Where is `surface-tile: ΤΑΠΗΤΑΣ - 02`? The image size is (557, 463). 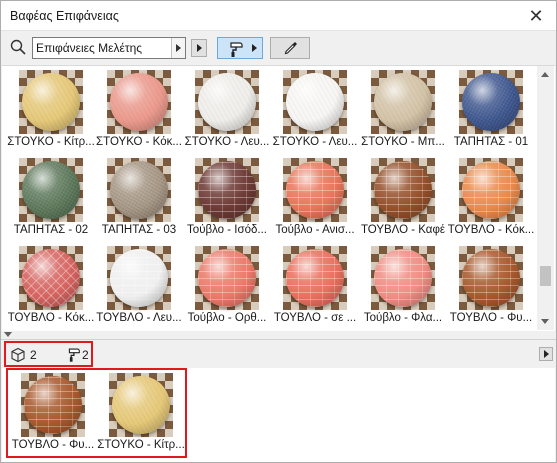
surface-tile: ΤΑΠΗΤΑΣ - 02 is located at coordinates (47, 200).